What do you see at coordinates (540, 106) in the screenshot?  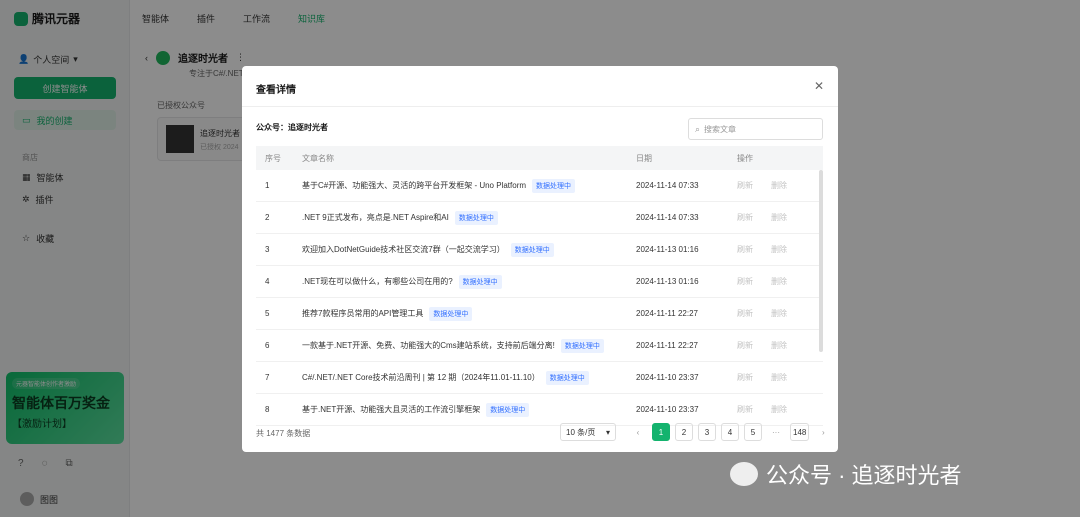 I see `divider` at bounding box center [540, 106].